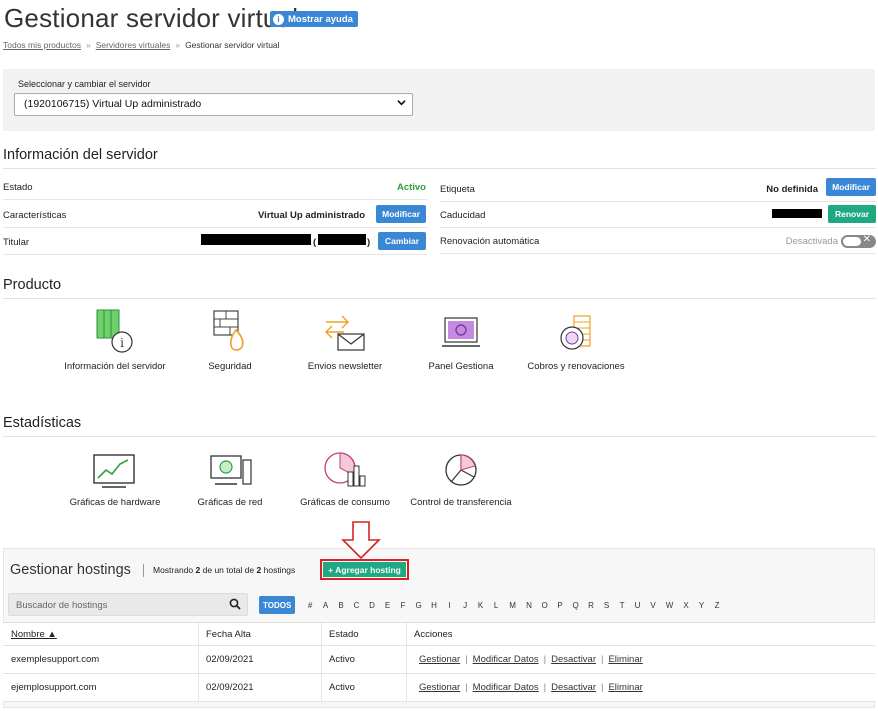  I want to click on alpha-filter-q: Q, so click(576, 605).